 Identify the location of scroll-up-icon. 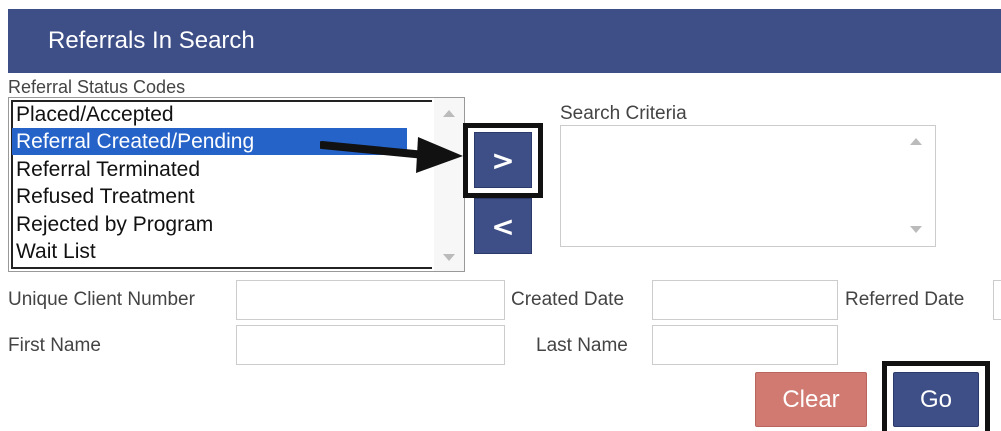
(449, 113).